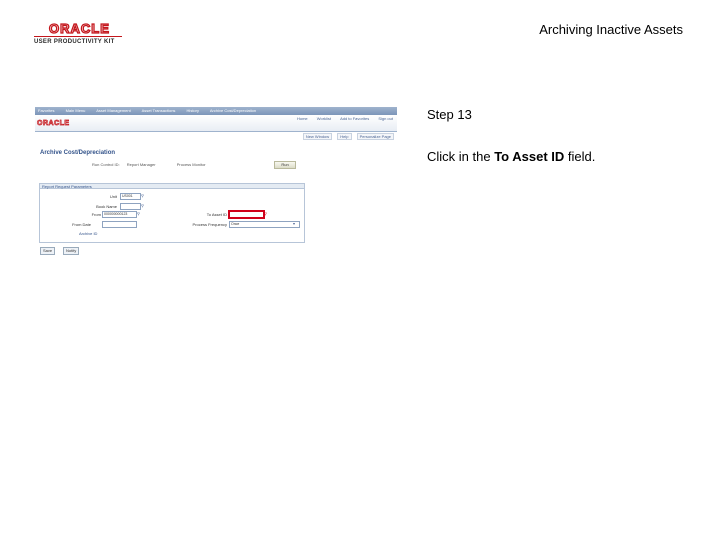  What do you see at coordinates (142, 205) in the screenshot?
I see `book-lookup-icon: ⚲` at bounding box center [142, 205].